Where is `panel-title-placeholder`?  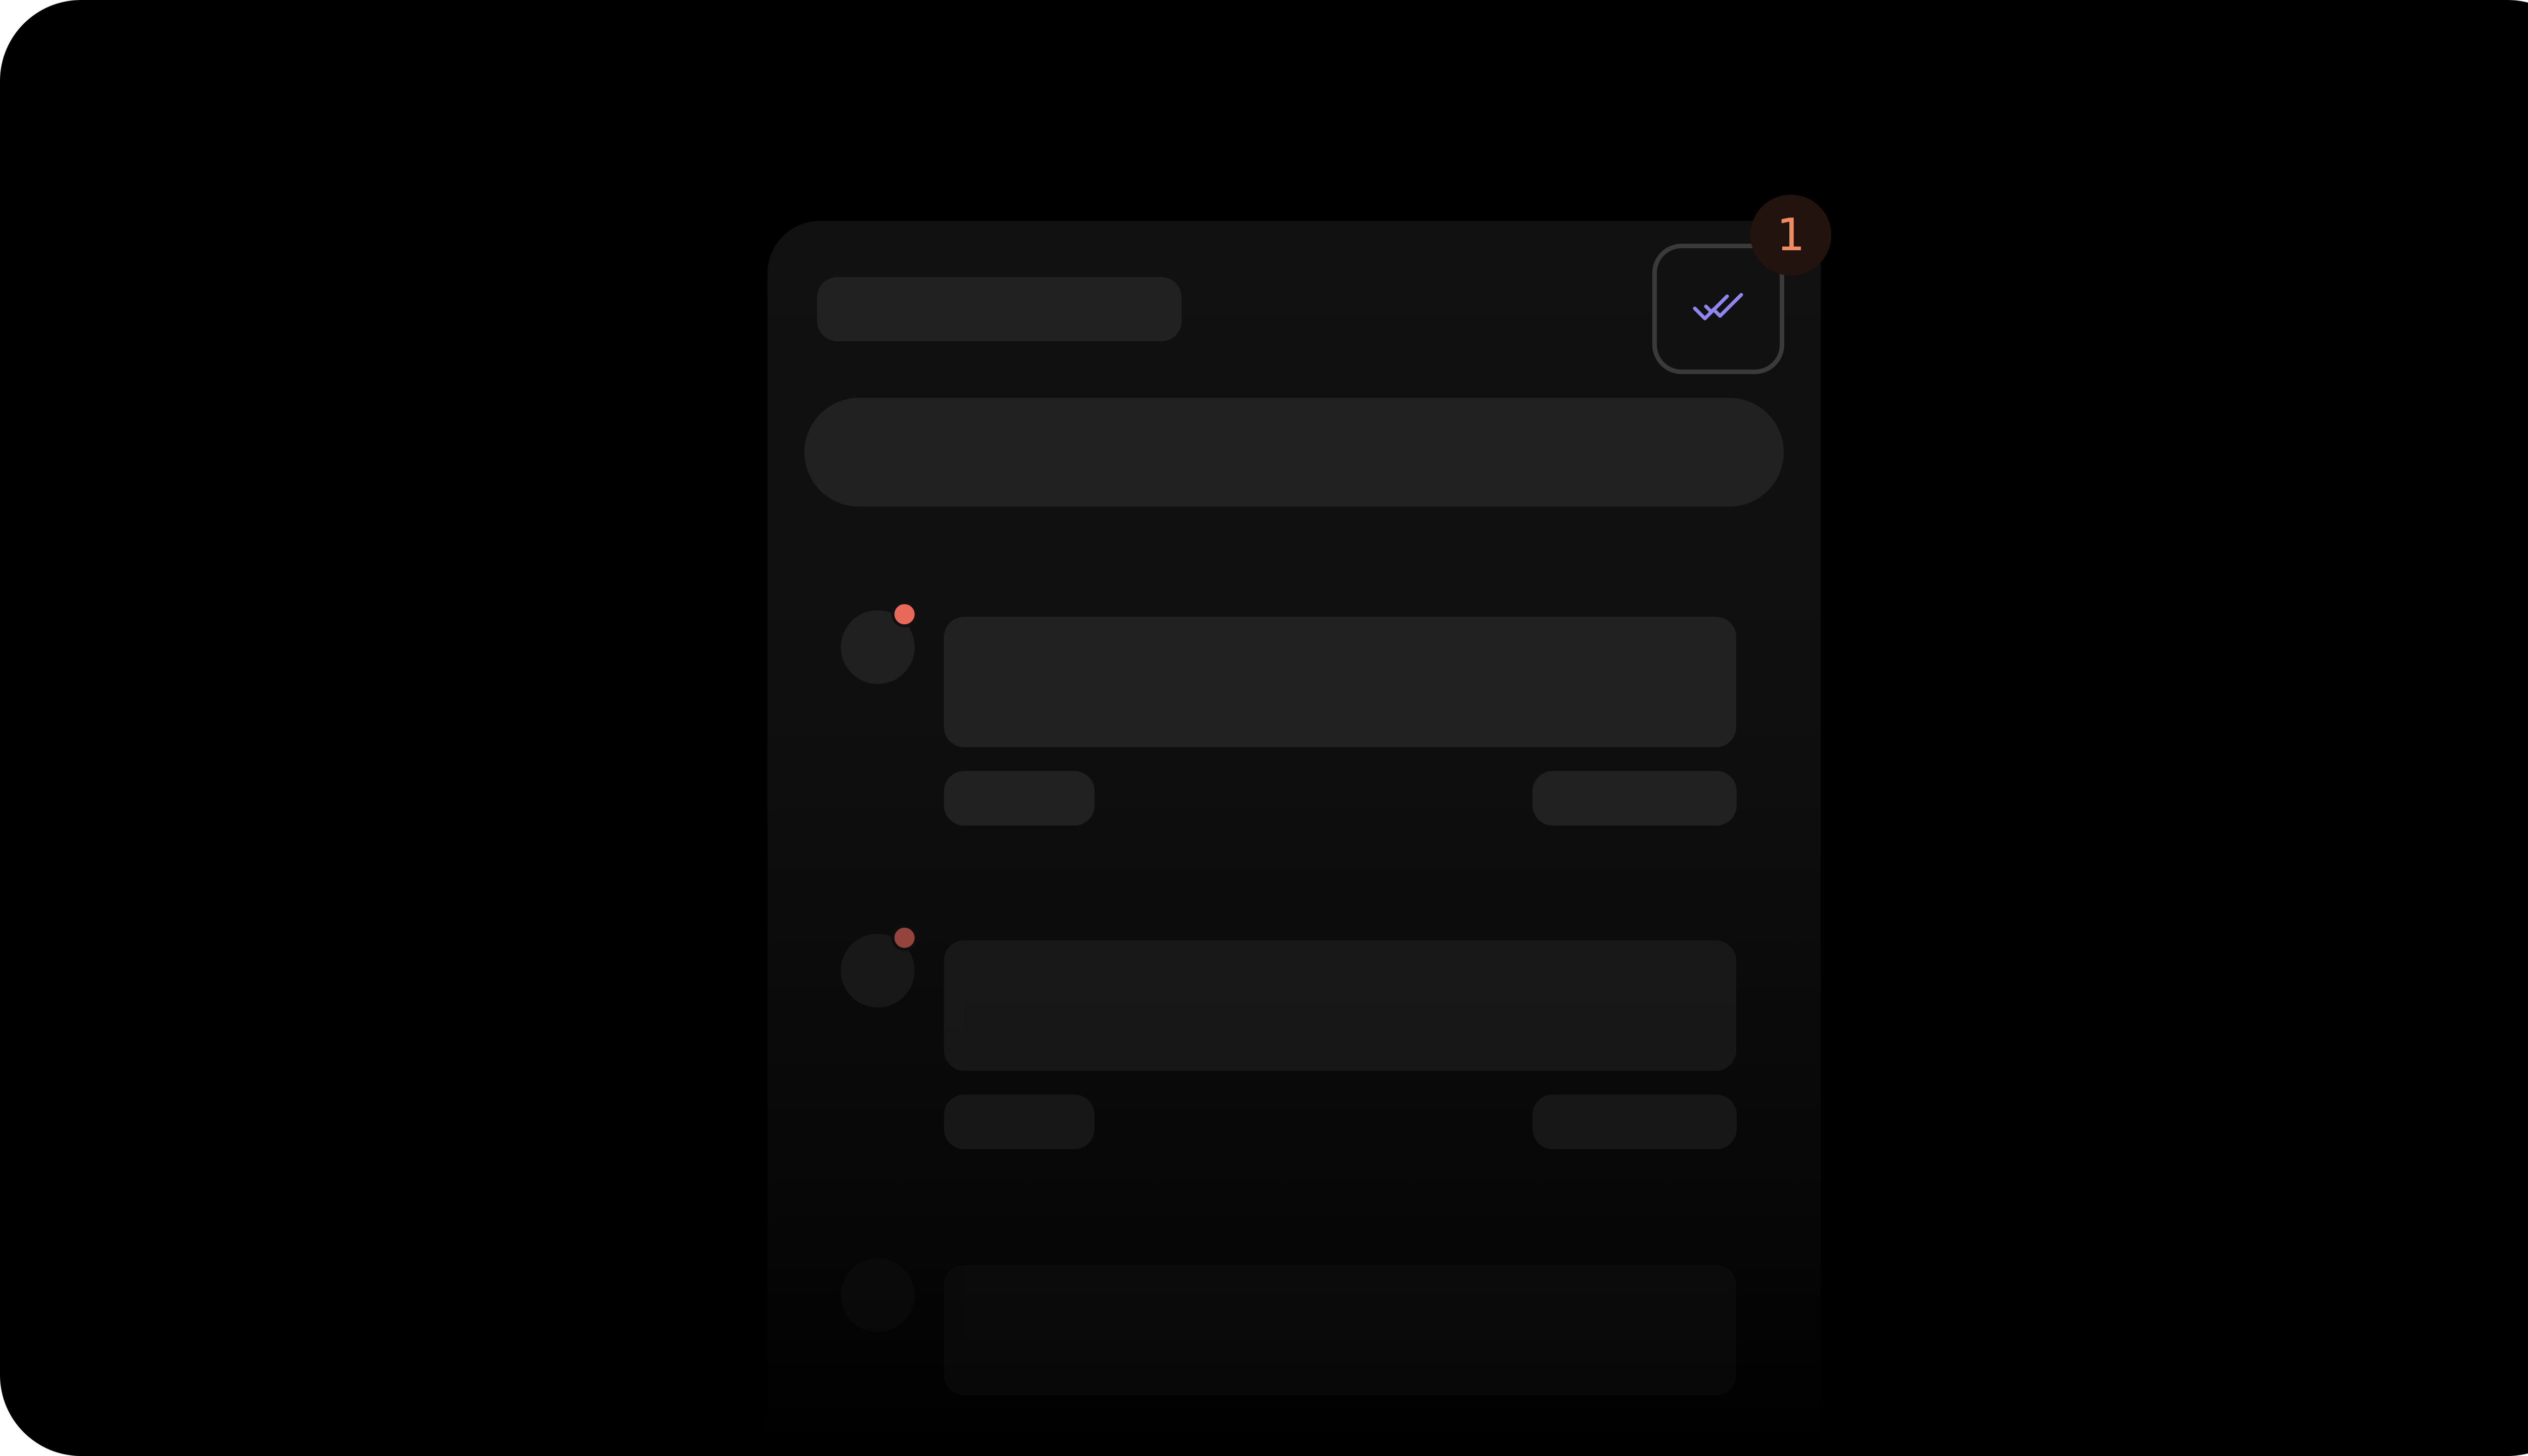
panel-title-placeholder is located at coordinates (1000, 309).